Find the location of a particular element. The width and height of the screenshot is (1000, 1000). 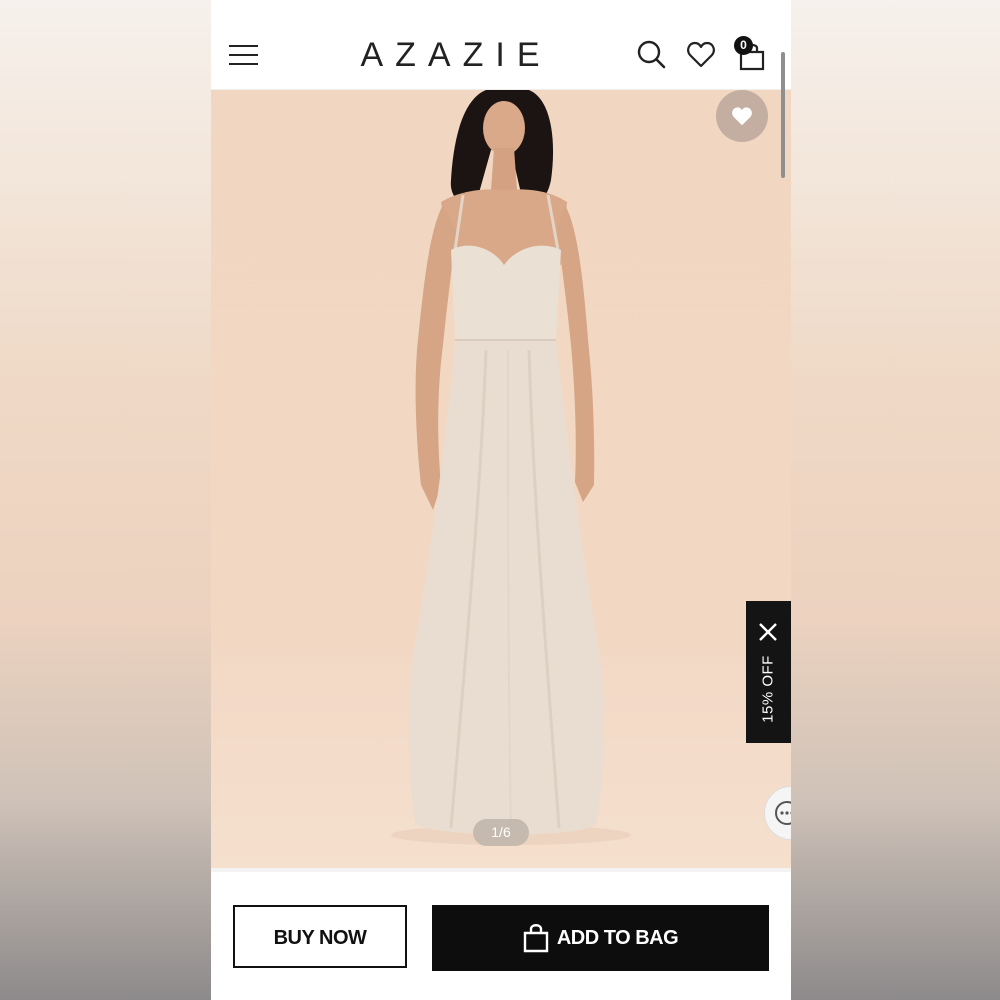

favorite-button is located at coordinates (742, 116).